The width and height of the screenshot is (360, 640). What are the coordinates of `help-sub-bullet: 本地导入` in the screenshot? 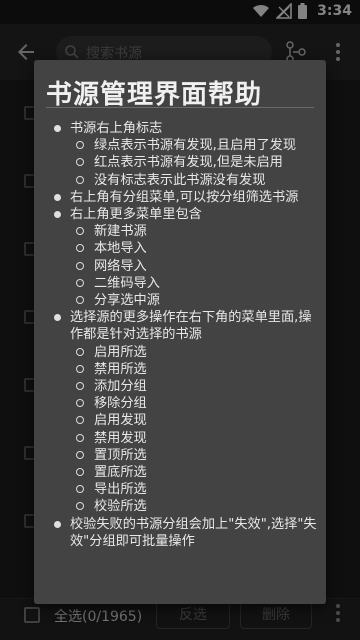 It's located at (180, 248).